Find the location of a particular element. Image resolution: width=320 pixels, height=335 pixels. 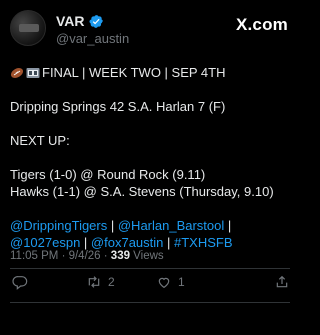

x-brand-logo: X.com is located at coordinates (261, 24).